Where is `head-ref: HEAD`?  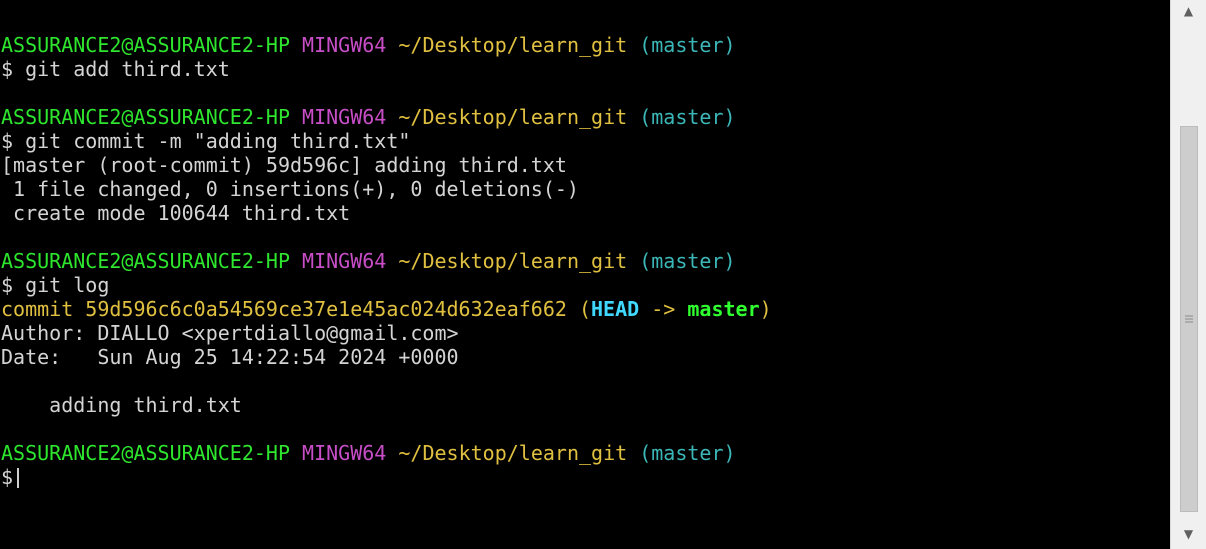
head-ref: HEAD is located at coordinates (615, 309).